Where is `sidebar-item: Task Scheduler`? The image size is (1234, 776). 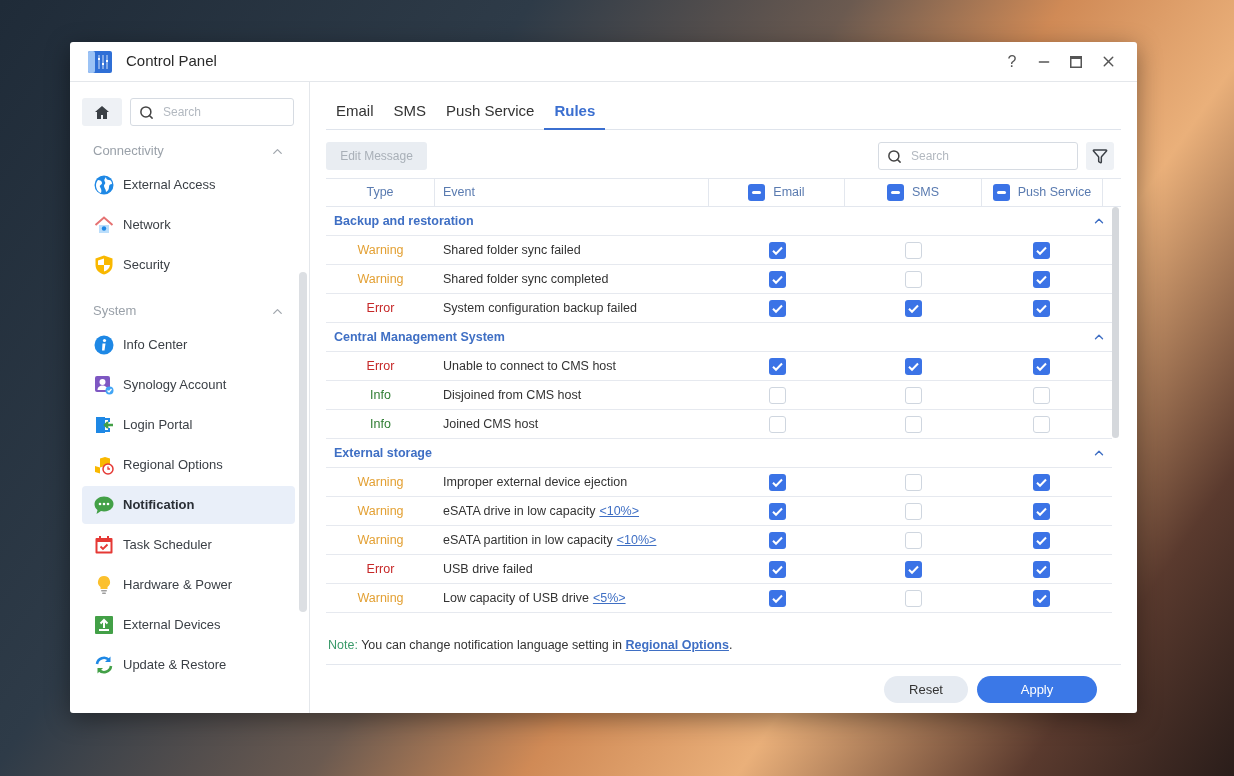
sidebar-item: Task Scheduler is located at coordinates (188, 545).